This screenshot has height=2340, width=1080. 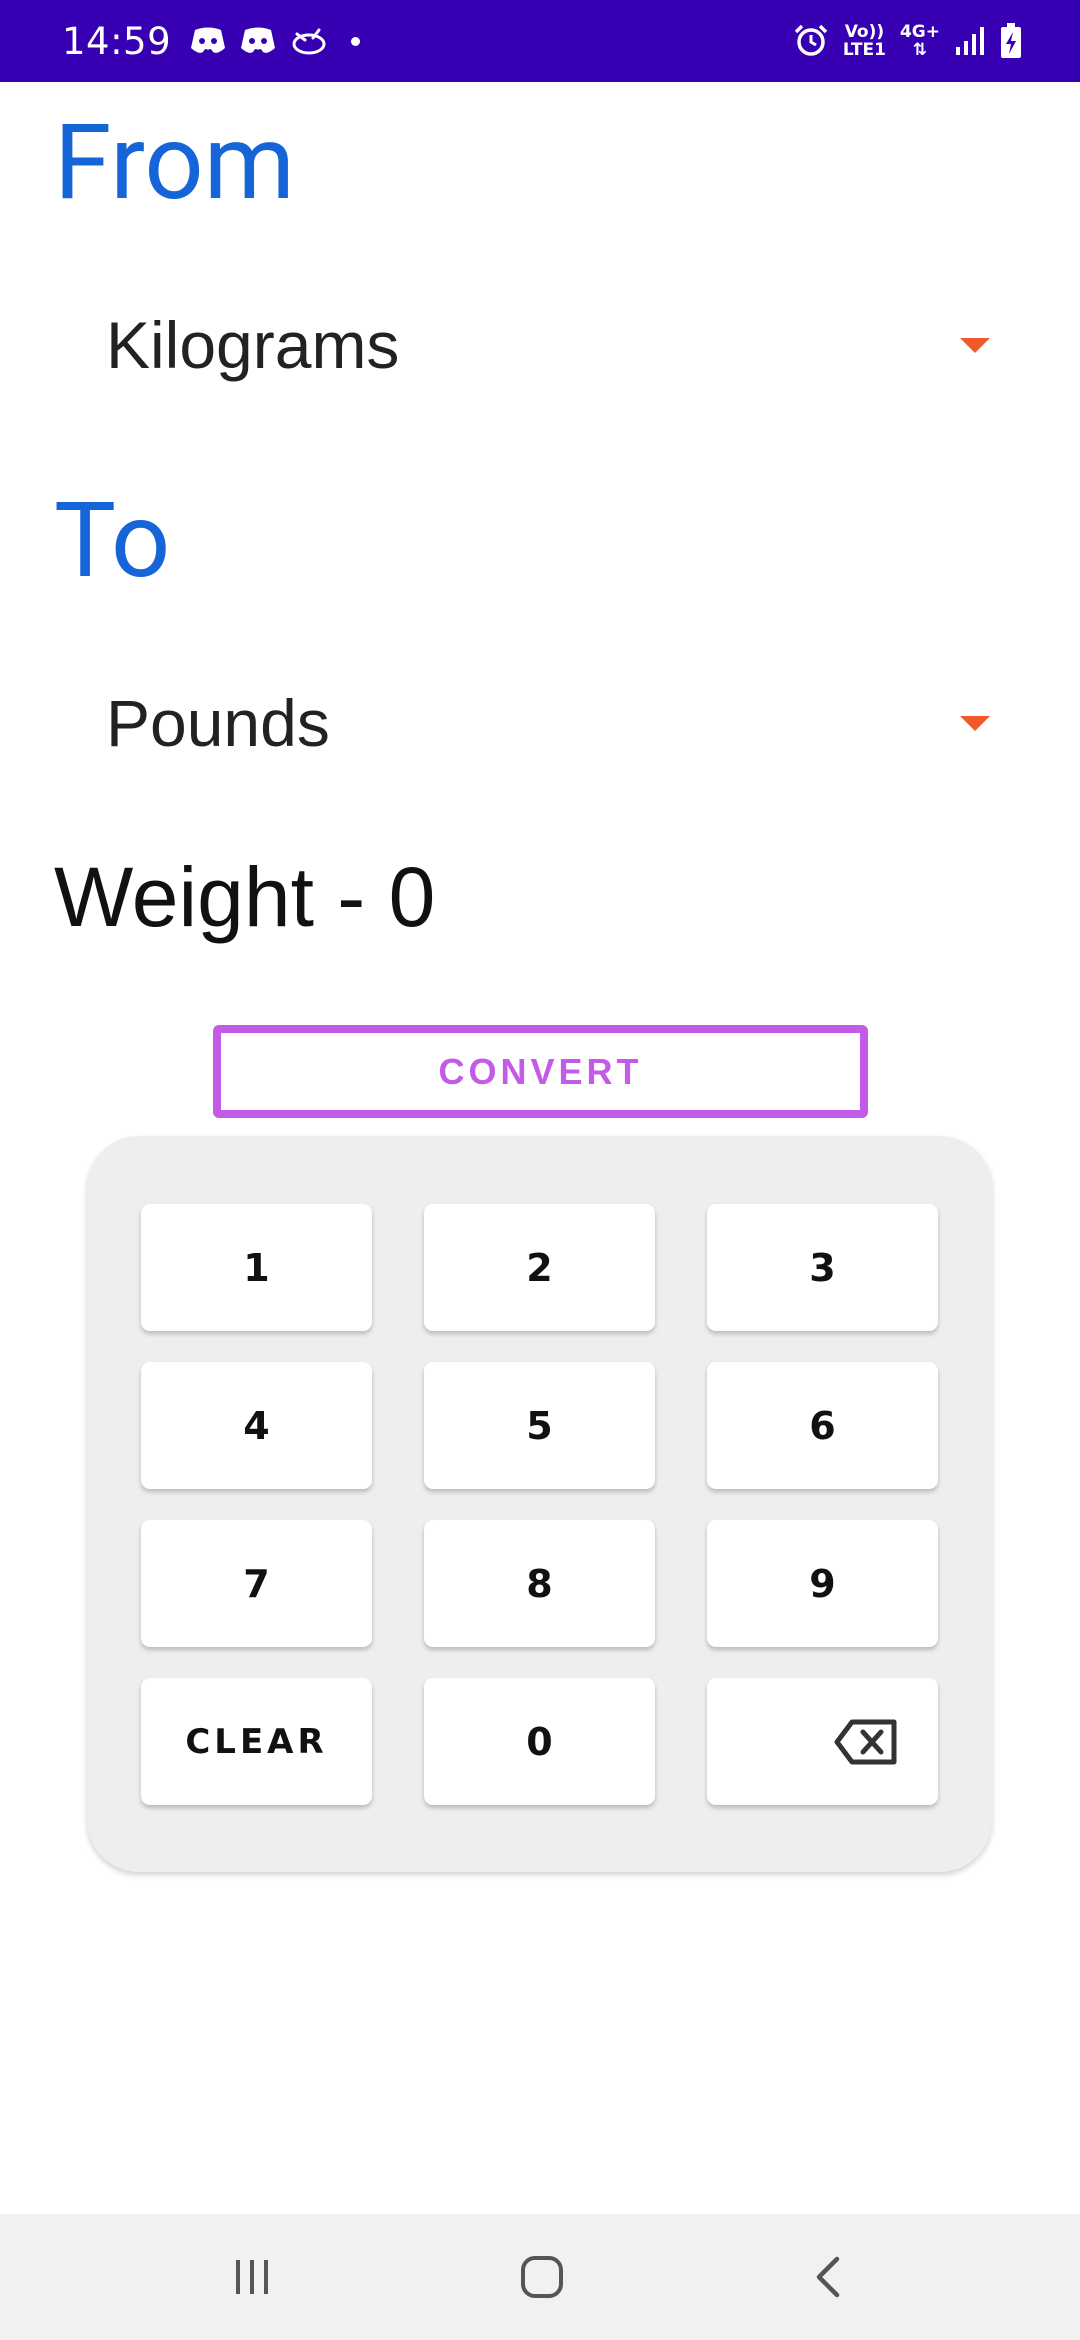 What do you see at coordinates (309, 41) in the screenshot?
I see `cloud-bird-icon` at bounding box center [309, 41].